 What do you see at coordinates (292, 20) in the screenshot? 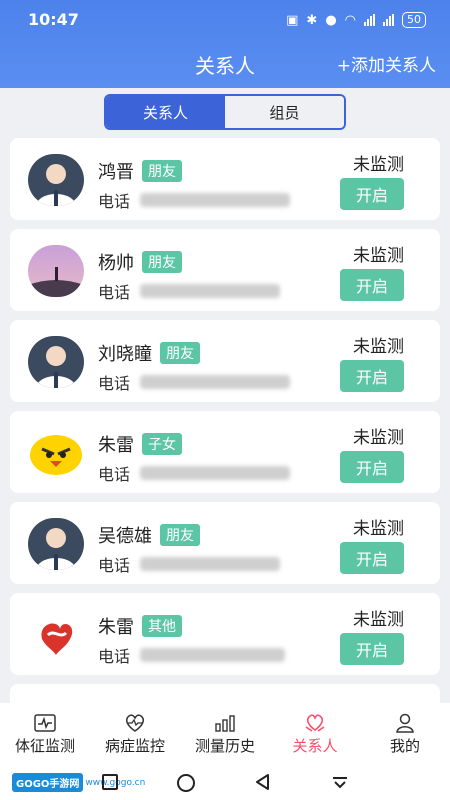
I see `nfc-icon: ▣` at bounding box center [292, 20].